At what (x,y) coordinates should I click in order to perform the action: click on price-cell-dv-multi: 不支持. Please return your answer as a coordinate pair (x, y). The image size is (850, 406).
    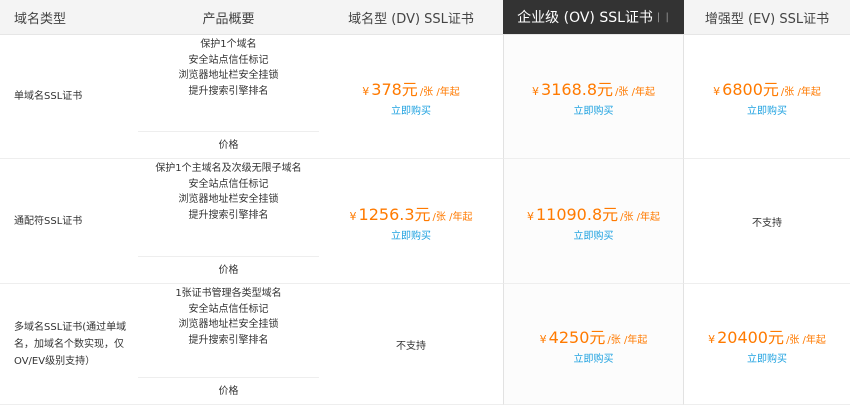
    Looking at the image, I should click on (411, 344).